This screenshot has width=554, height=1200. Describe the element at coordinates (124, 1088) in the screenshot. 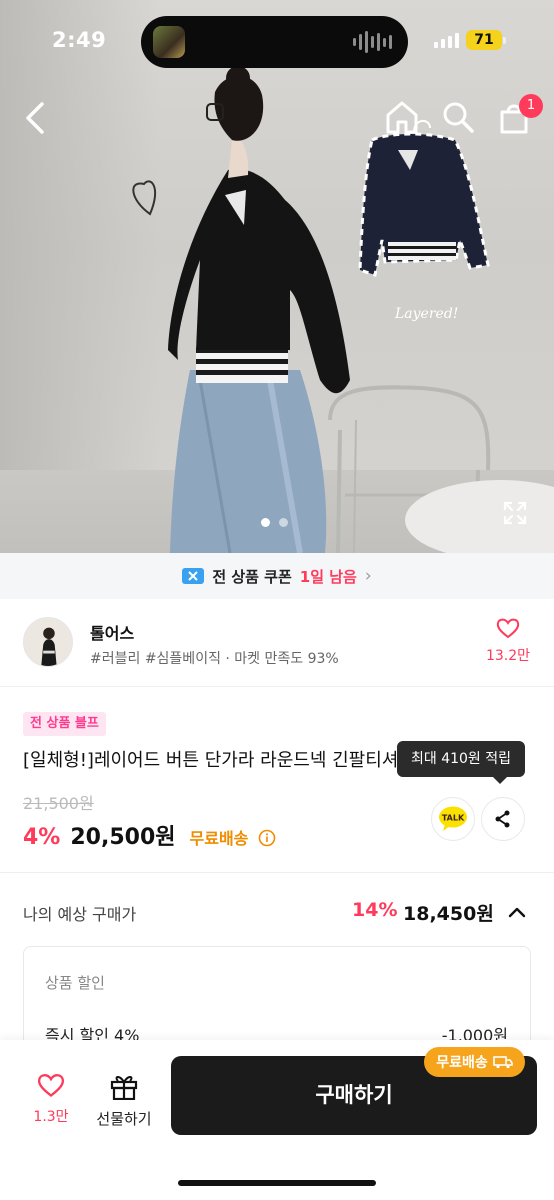

I see `gift-icon` at that location.